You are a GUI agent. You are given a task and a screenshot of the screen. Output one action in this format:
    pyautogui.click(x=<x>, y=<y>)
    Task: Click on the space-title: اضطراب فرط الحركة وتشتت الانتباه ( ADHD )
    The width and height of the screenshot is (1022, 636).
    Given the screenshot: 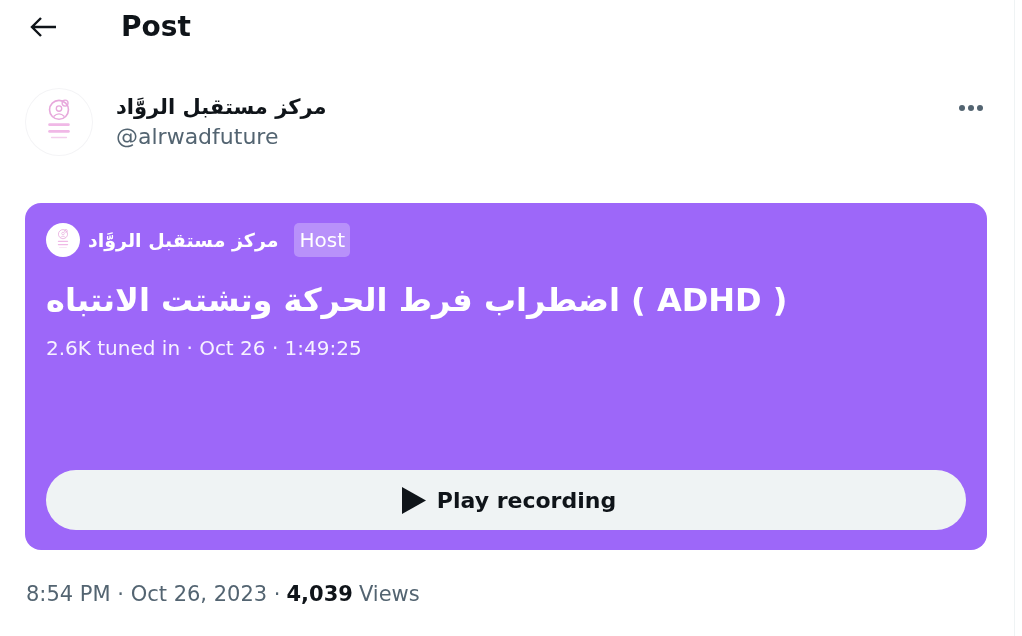 What is the action you would take?
    pyautogui.click(x=417, y=300)
    